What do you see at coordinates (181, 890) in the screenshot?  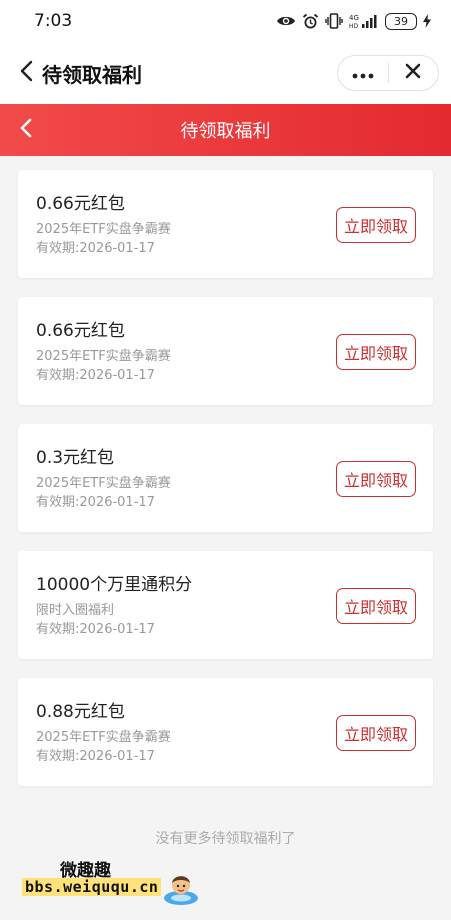 I see `mascot-icon` at bounding box center [181, 890].